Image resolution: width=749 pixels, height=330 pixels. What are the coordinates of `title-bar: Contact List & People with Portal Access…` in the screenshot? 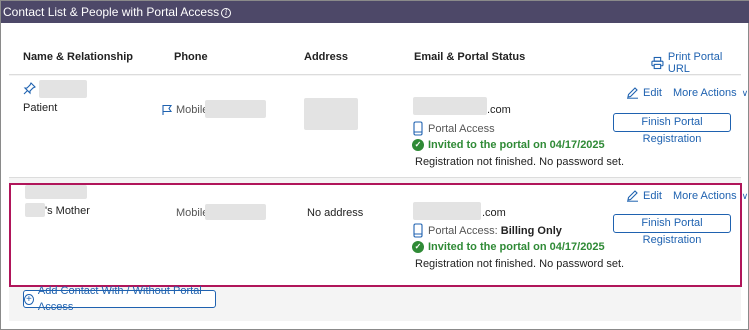 It's located at (375, 12).